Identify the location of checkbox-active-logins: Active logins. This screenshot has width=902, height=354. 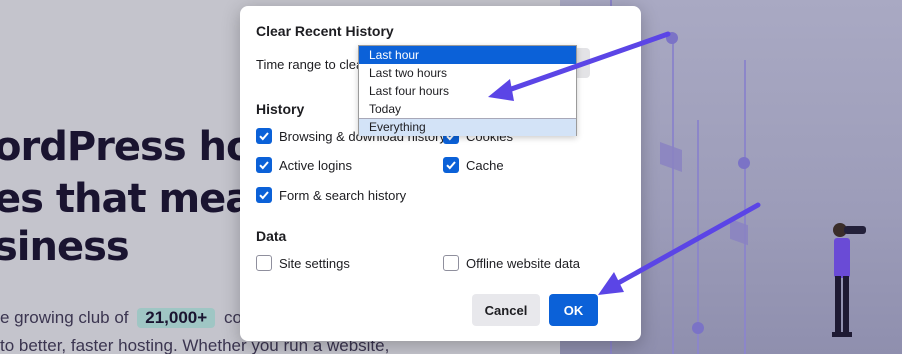
(304, 165).